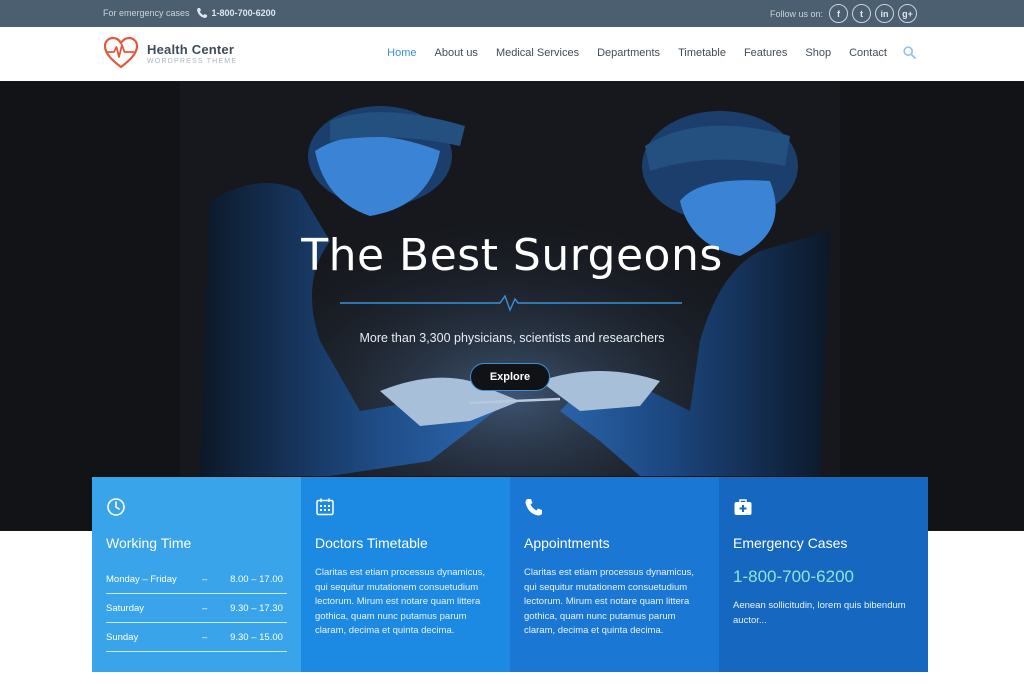  What do you see at coordinates (244, 13) in the screenshot?
I see `emergency-phone: 1-800-700-6200` at bounding box center [244, 13].